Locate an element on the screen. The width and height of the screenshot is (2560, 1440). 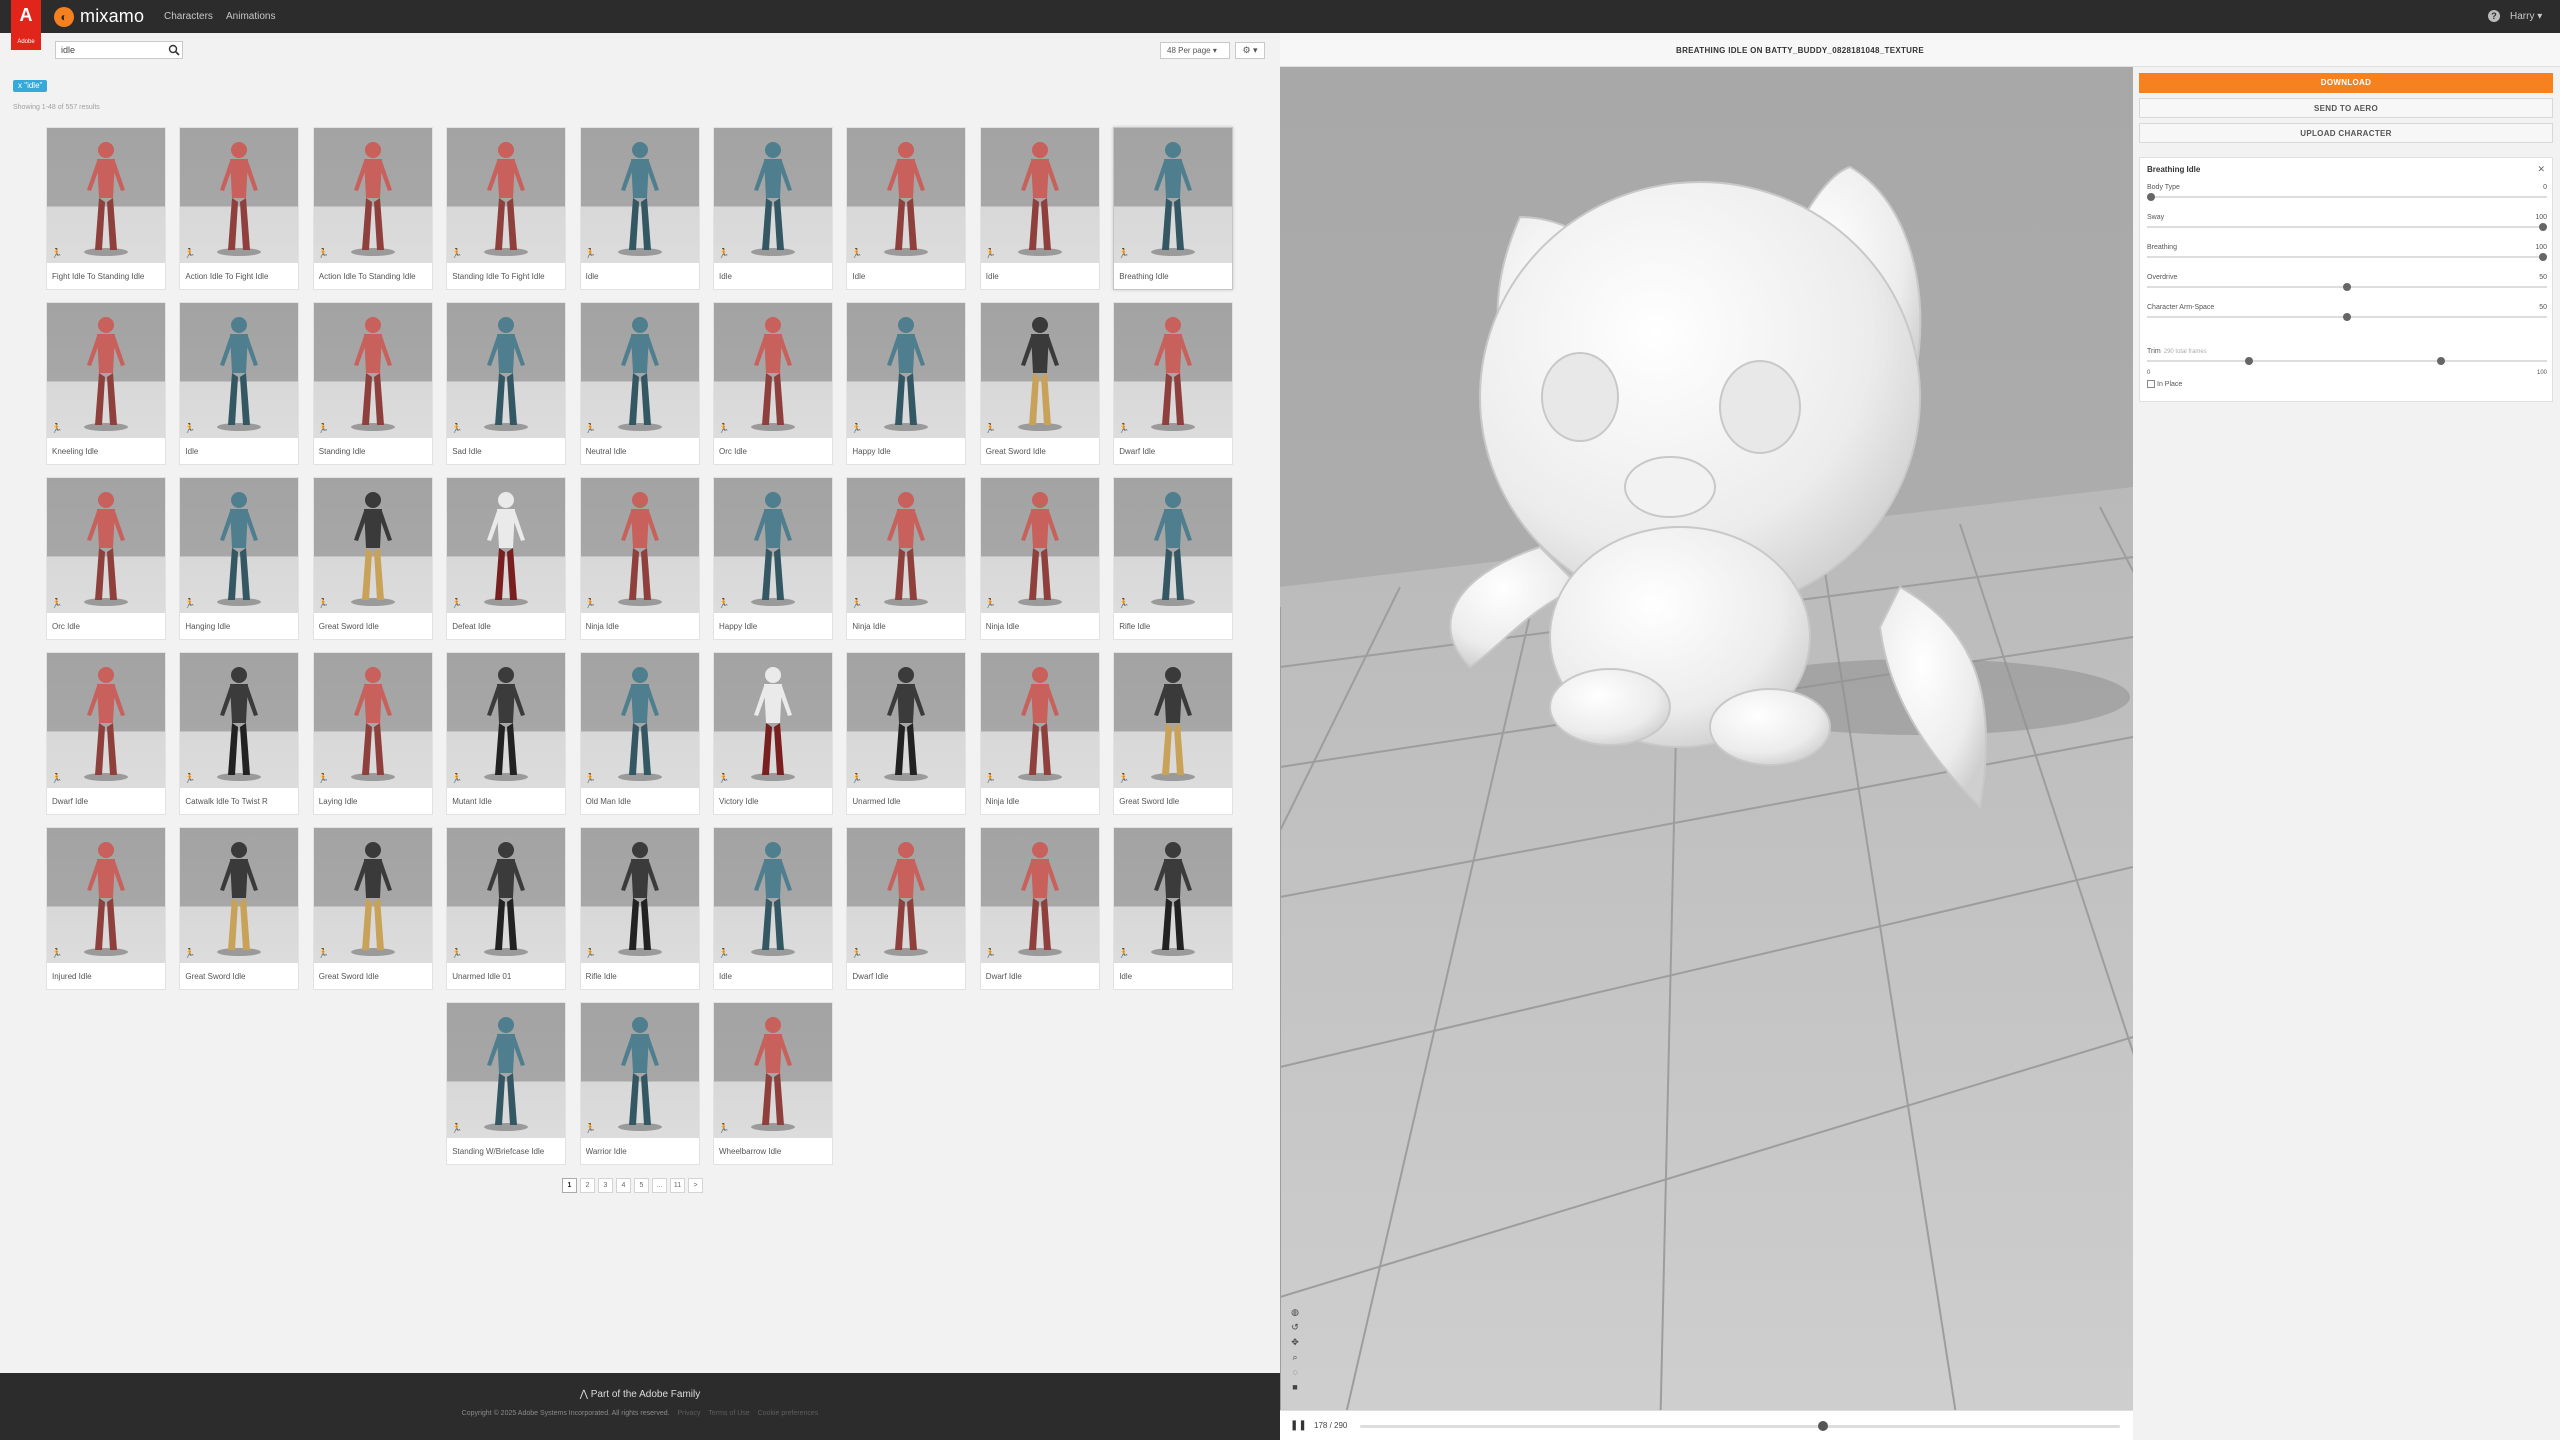
animation-card: 🏃 Kneeling Idle is located at coordinates (106, 383).